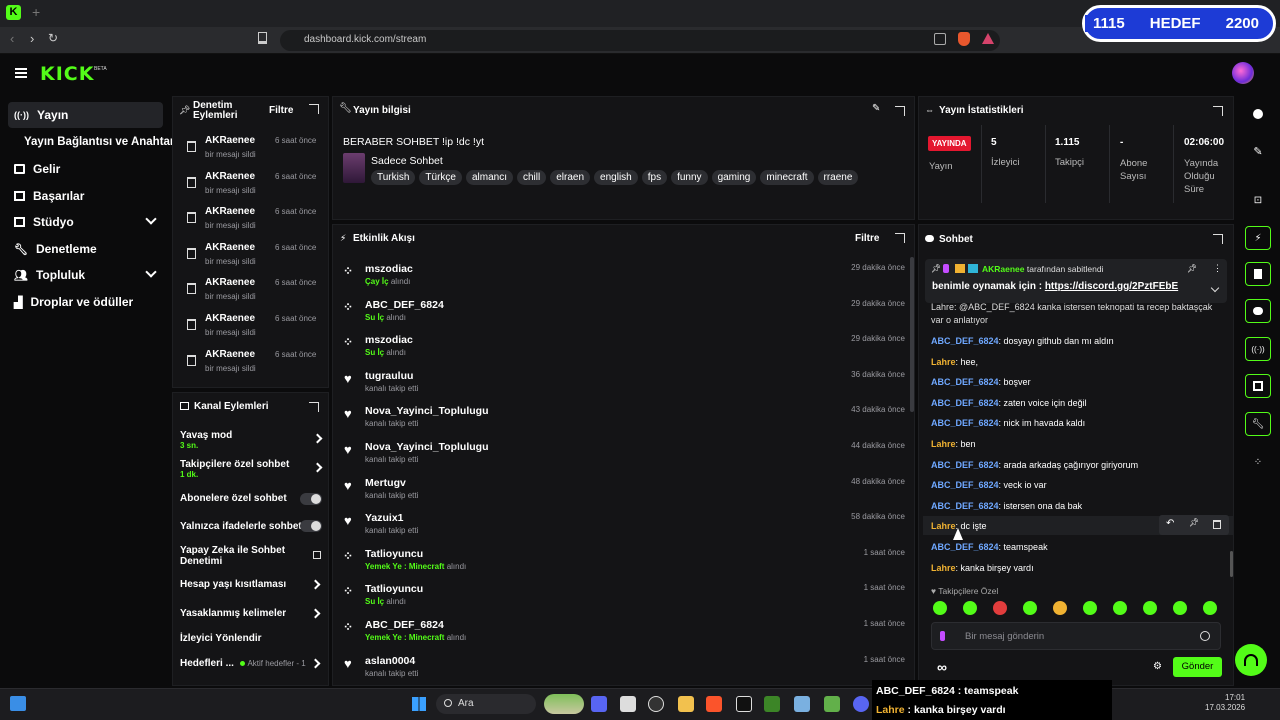 This screenshot has height=720, width=1280. What do you see at coordinates (570, 177) in the screenshot?
I see `tag-chip: elraen` at bounding box center [570, 177].